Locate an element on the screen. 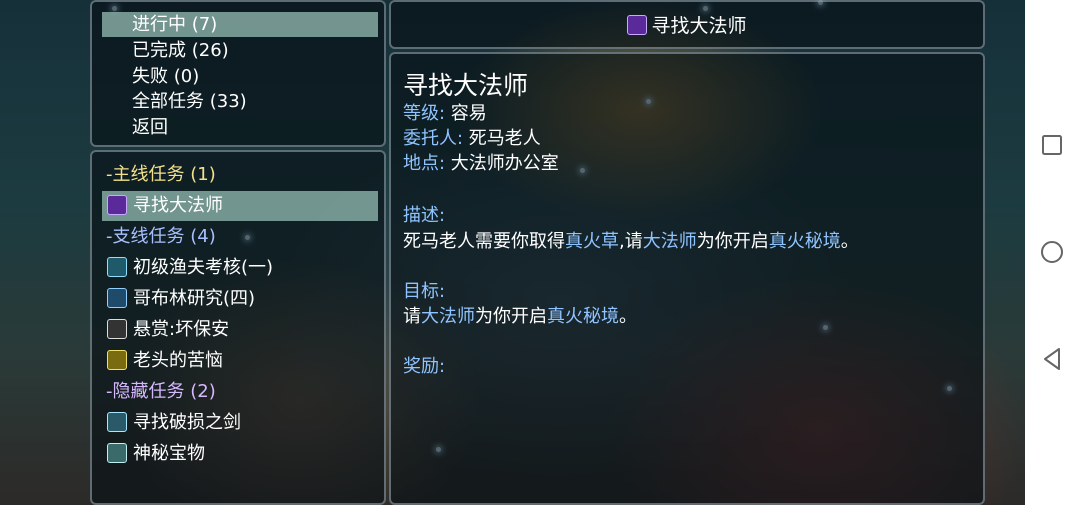 The image size is (1080, 505). back-icon is located at coordinates (1052, 359).